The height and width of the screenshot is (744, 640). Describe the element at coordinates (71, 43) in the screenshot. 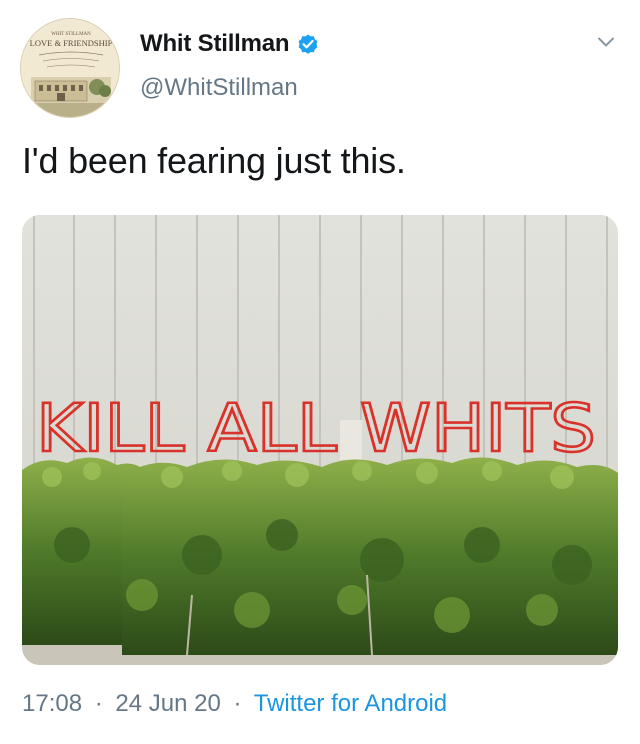

I see `avatar-title-text: LOVE & FRIENDSHIP` at that location.